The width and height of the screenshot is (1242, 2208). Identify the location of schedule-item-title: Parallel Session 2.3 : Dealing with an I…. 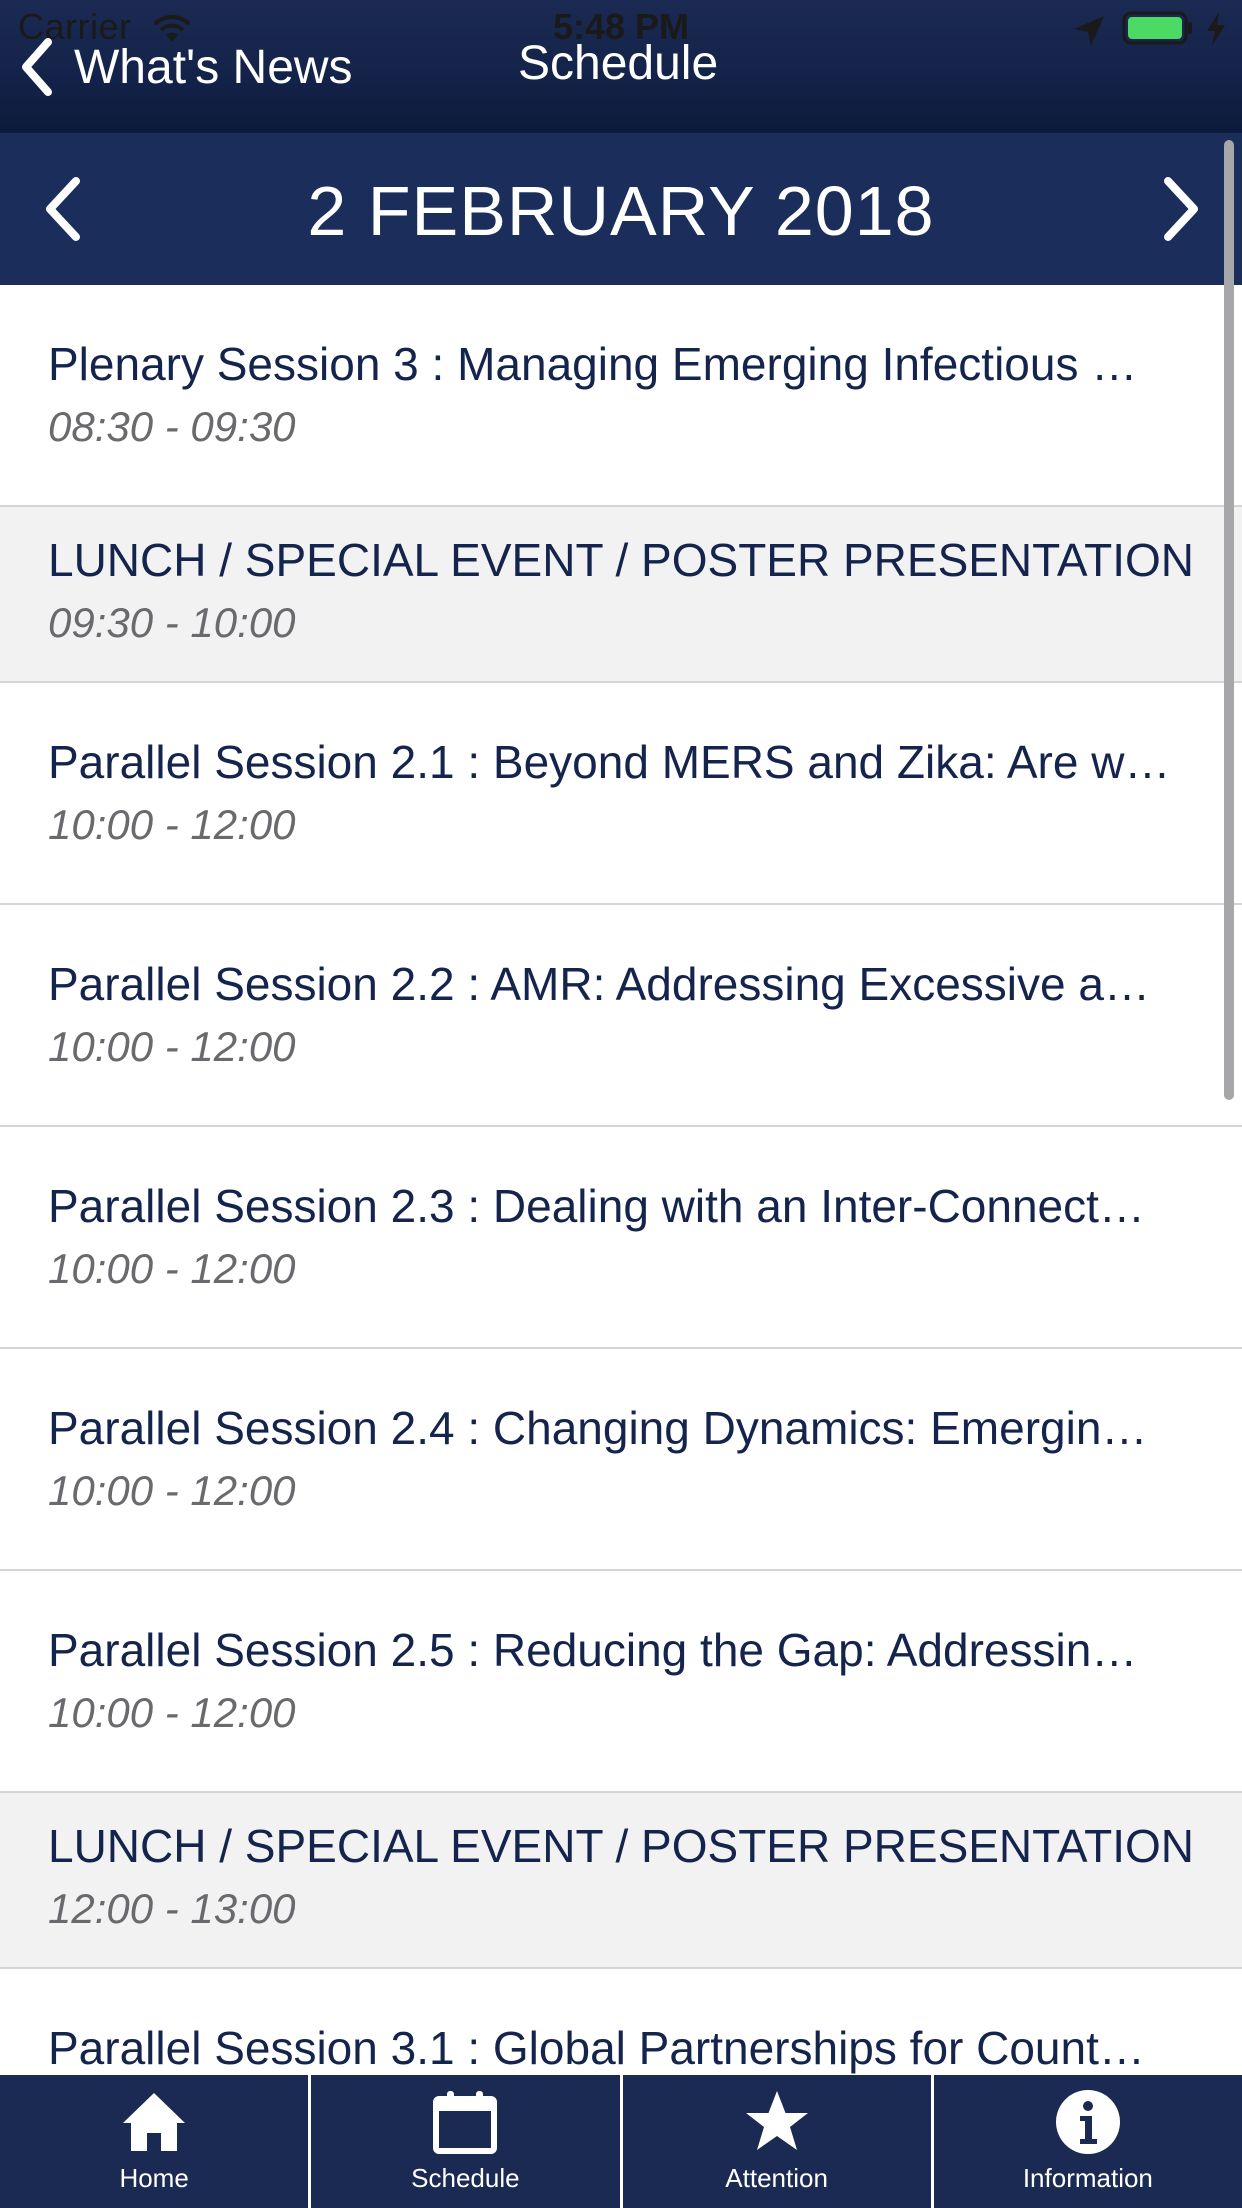
(596, 1206).